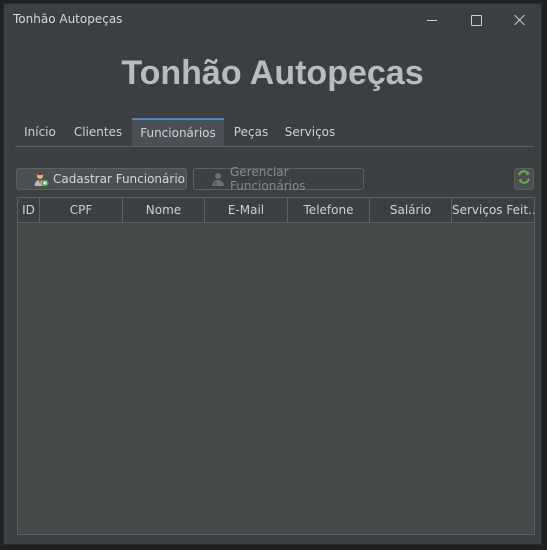  I want to click on column-header-telefone: Telefone, so click(329, 210).